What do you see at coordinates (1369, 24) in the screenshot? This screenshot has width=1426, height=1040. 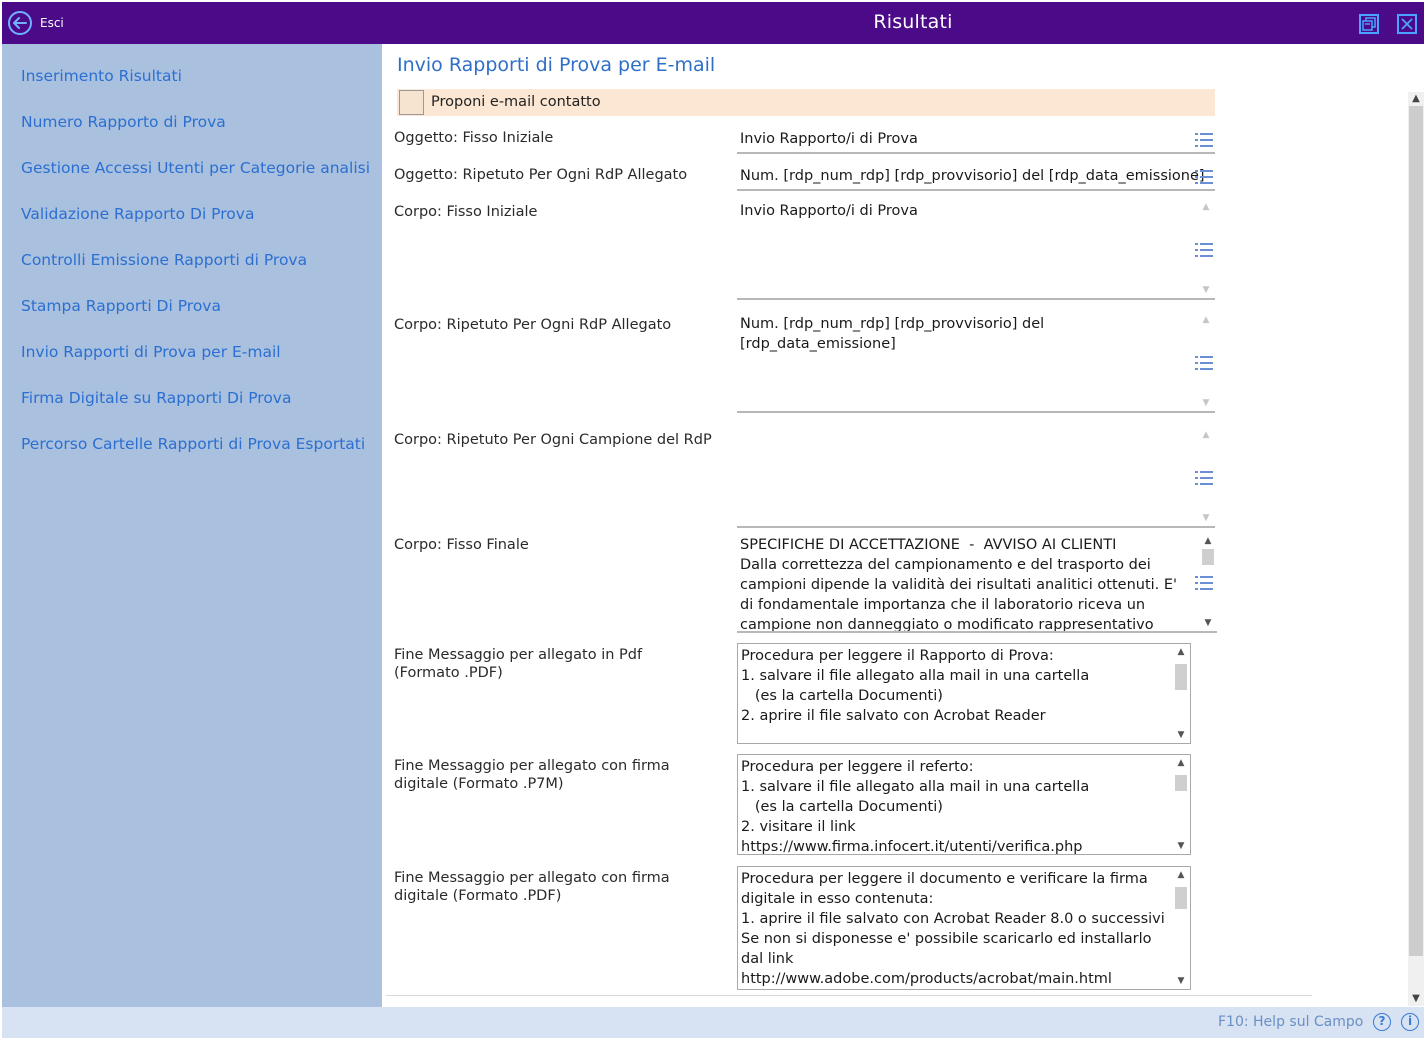 I see `restore-window-icon` at bounding box center [1369, 24].